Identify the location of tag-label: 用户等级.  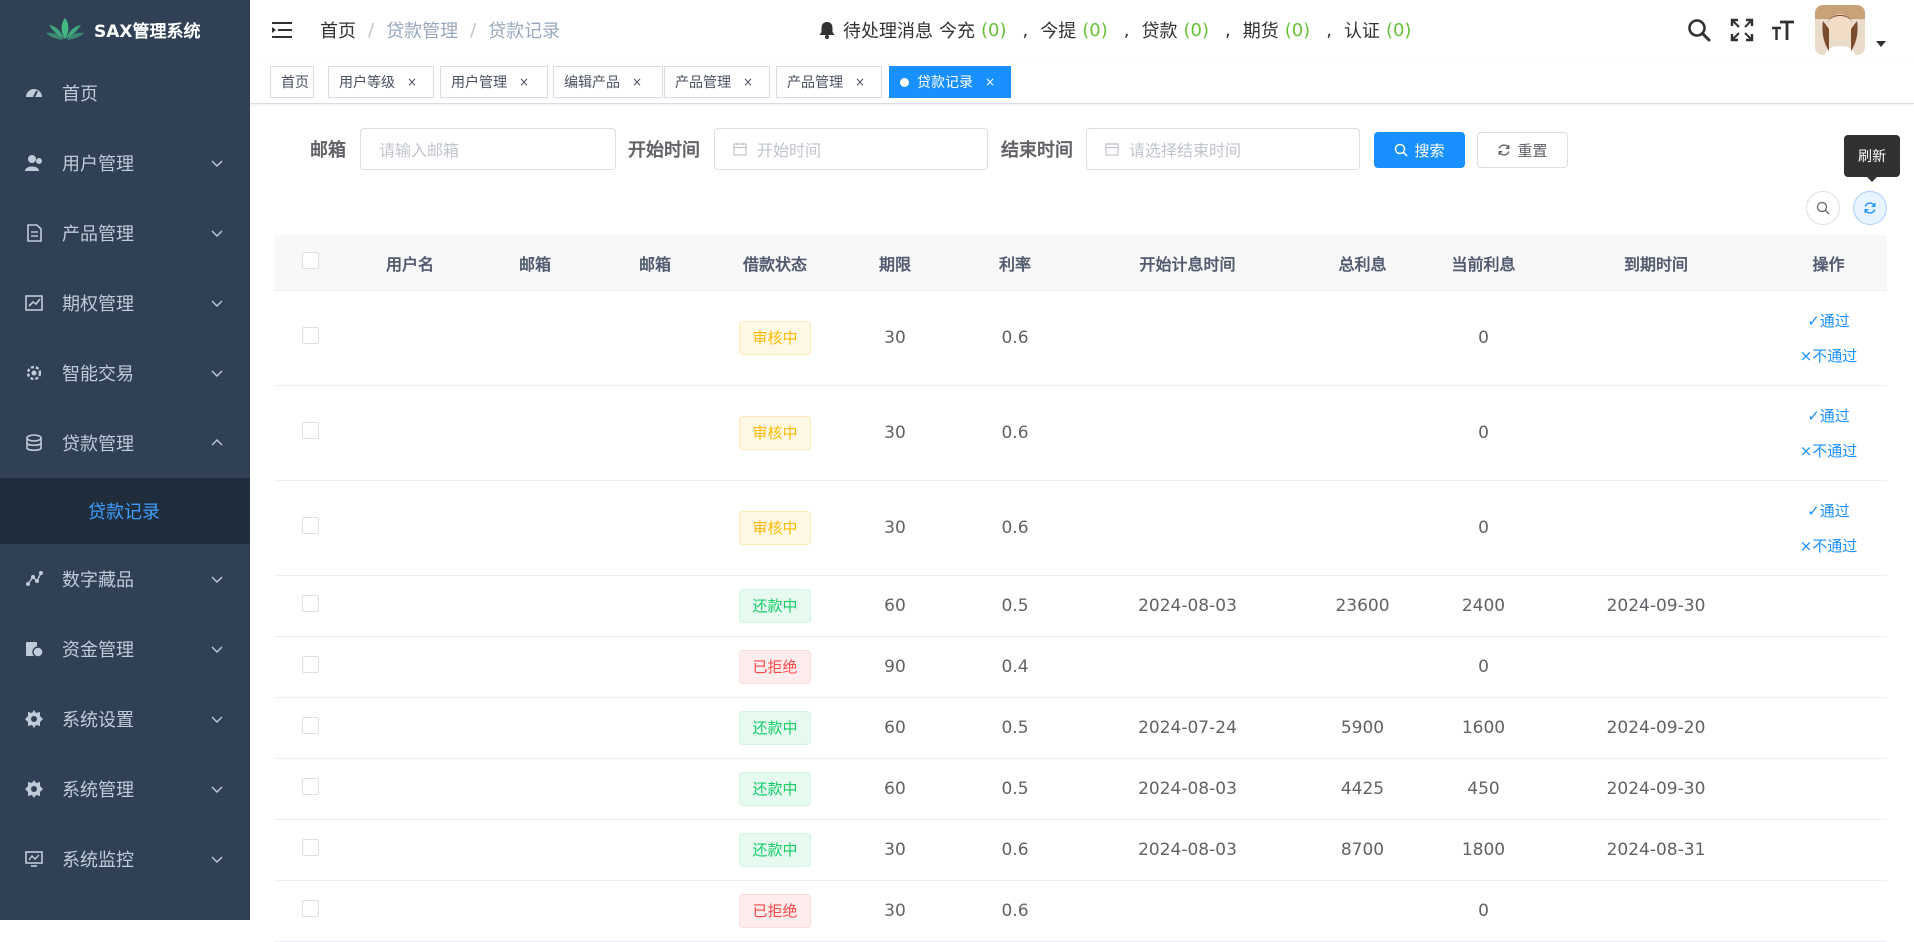
(367, 83).